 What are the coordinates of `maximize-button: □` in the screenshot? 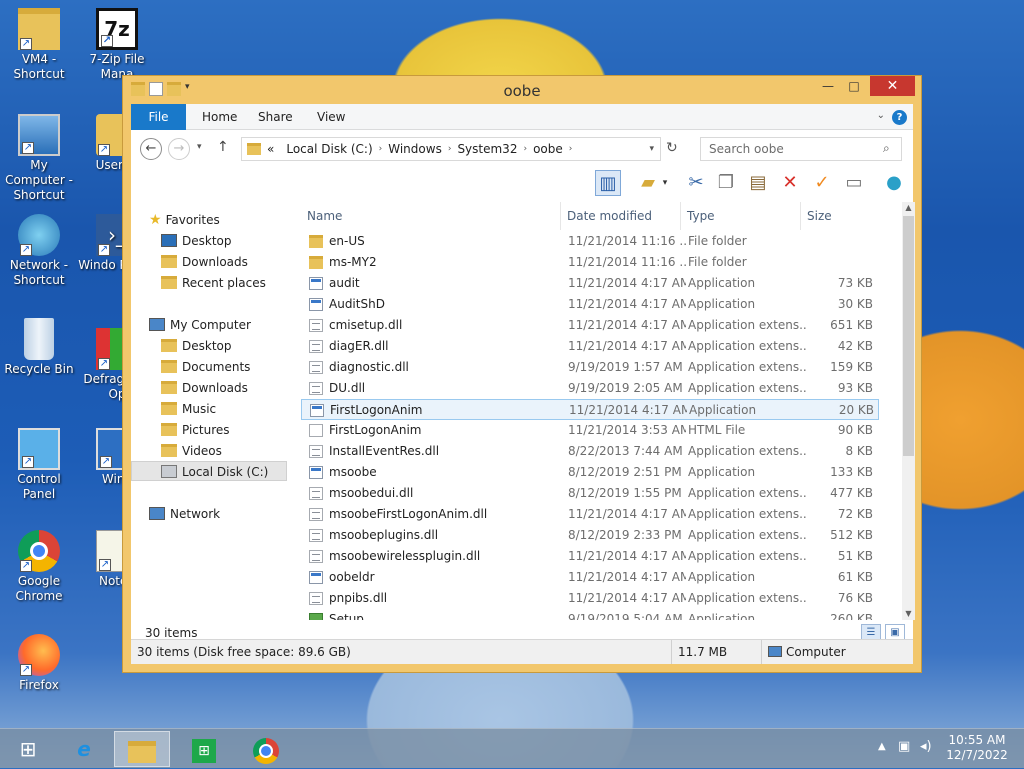 It's located at (854, 86).